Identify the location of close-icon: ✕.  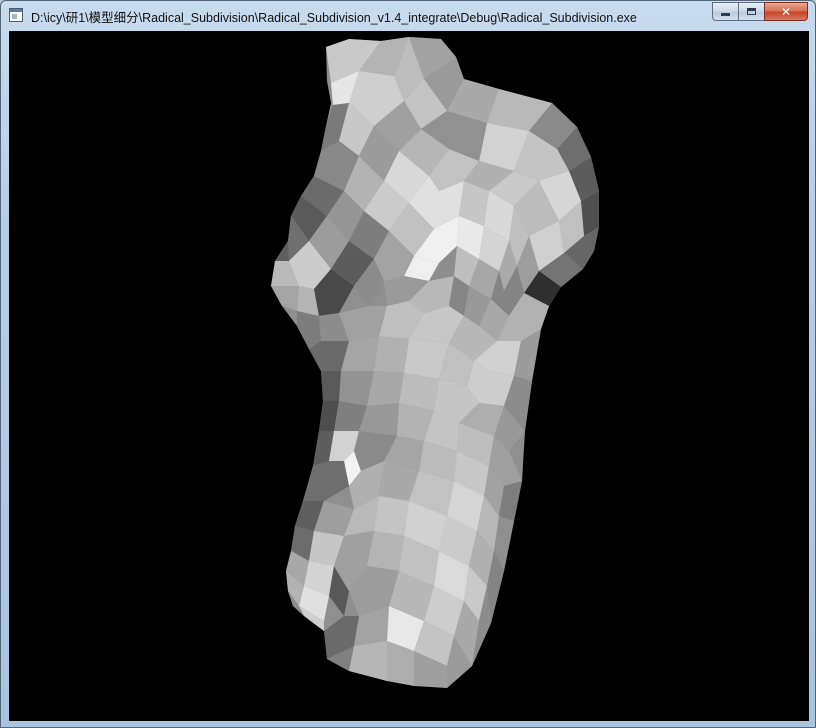
(786, 11).